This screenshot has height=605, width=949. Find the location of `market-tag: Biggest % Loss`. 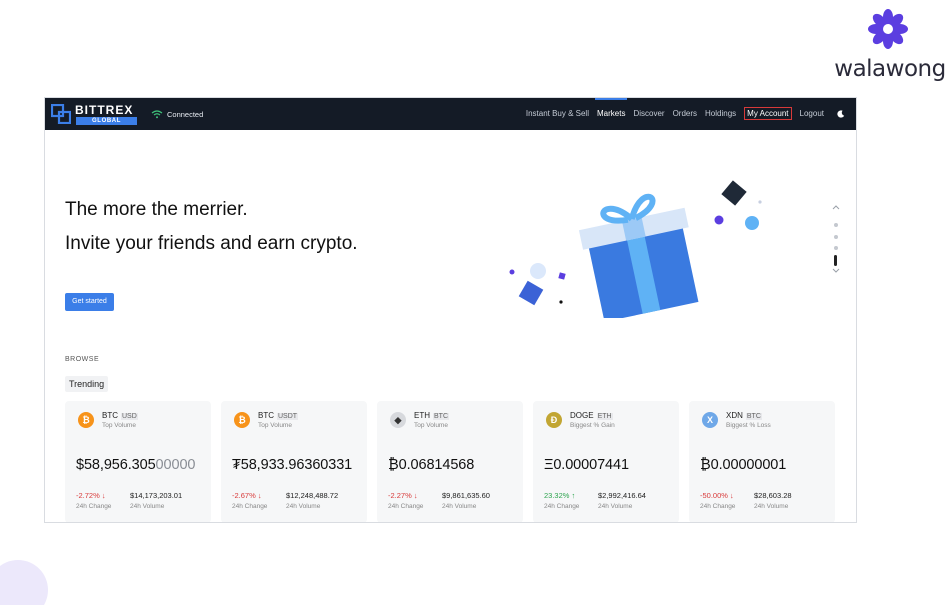

market-tag: Biggest % Loss is located at coordinates (748, 425).